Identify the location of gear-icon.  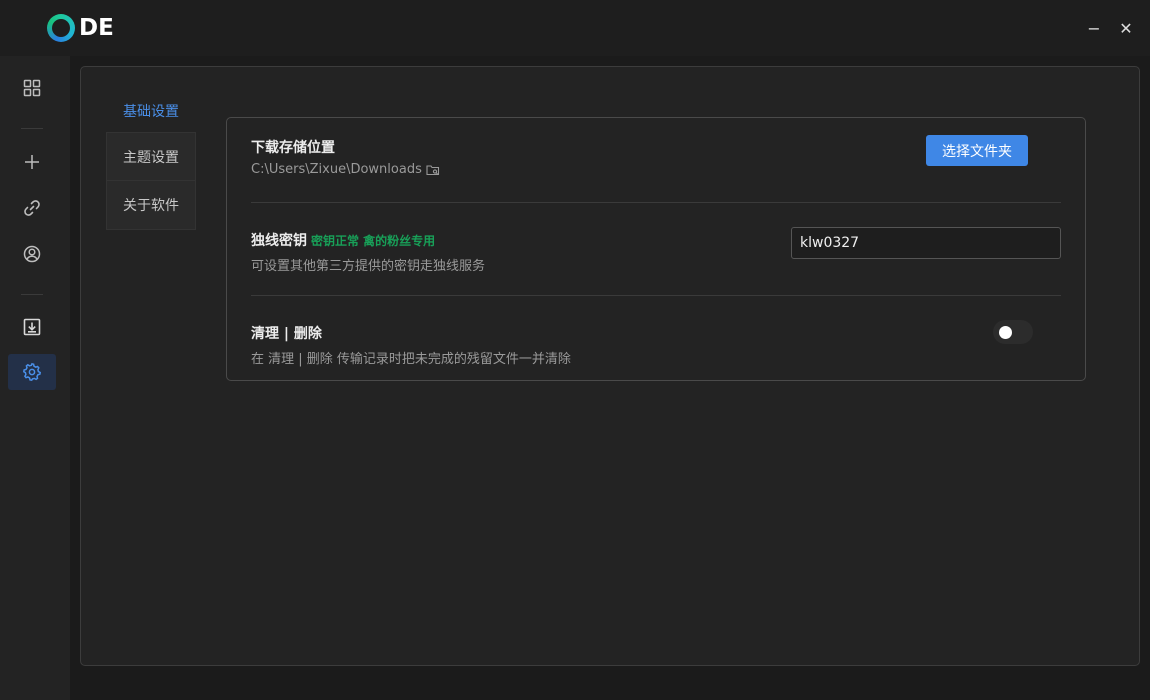
(32, 372).